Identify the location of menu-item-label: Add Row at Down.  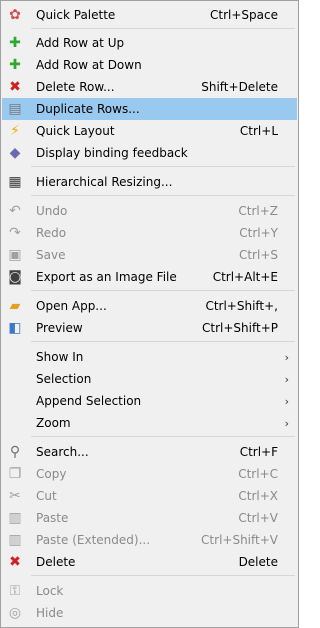
(89, 65).